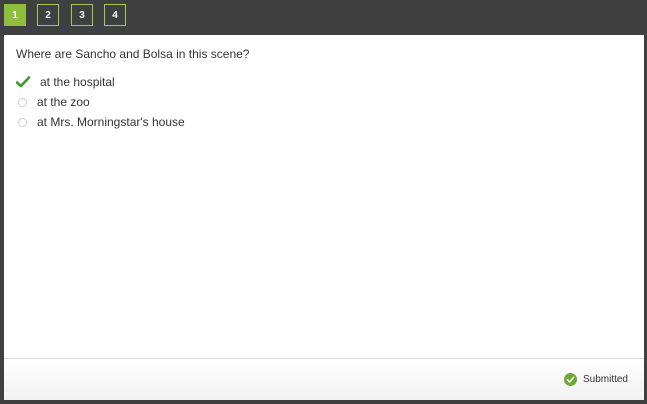 This screenshot has width=647, height=404. What do you see at coordinates (324, 379) in the screenshot?
I see `status-footer: Submitted` at bounding box center [324, 379].